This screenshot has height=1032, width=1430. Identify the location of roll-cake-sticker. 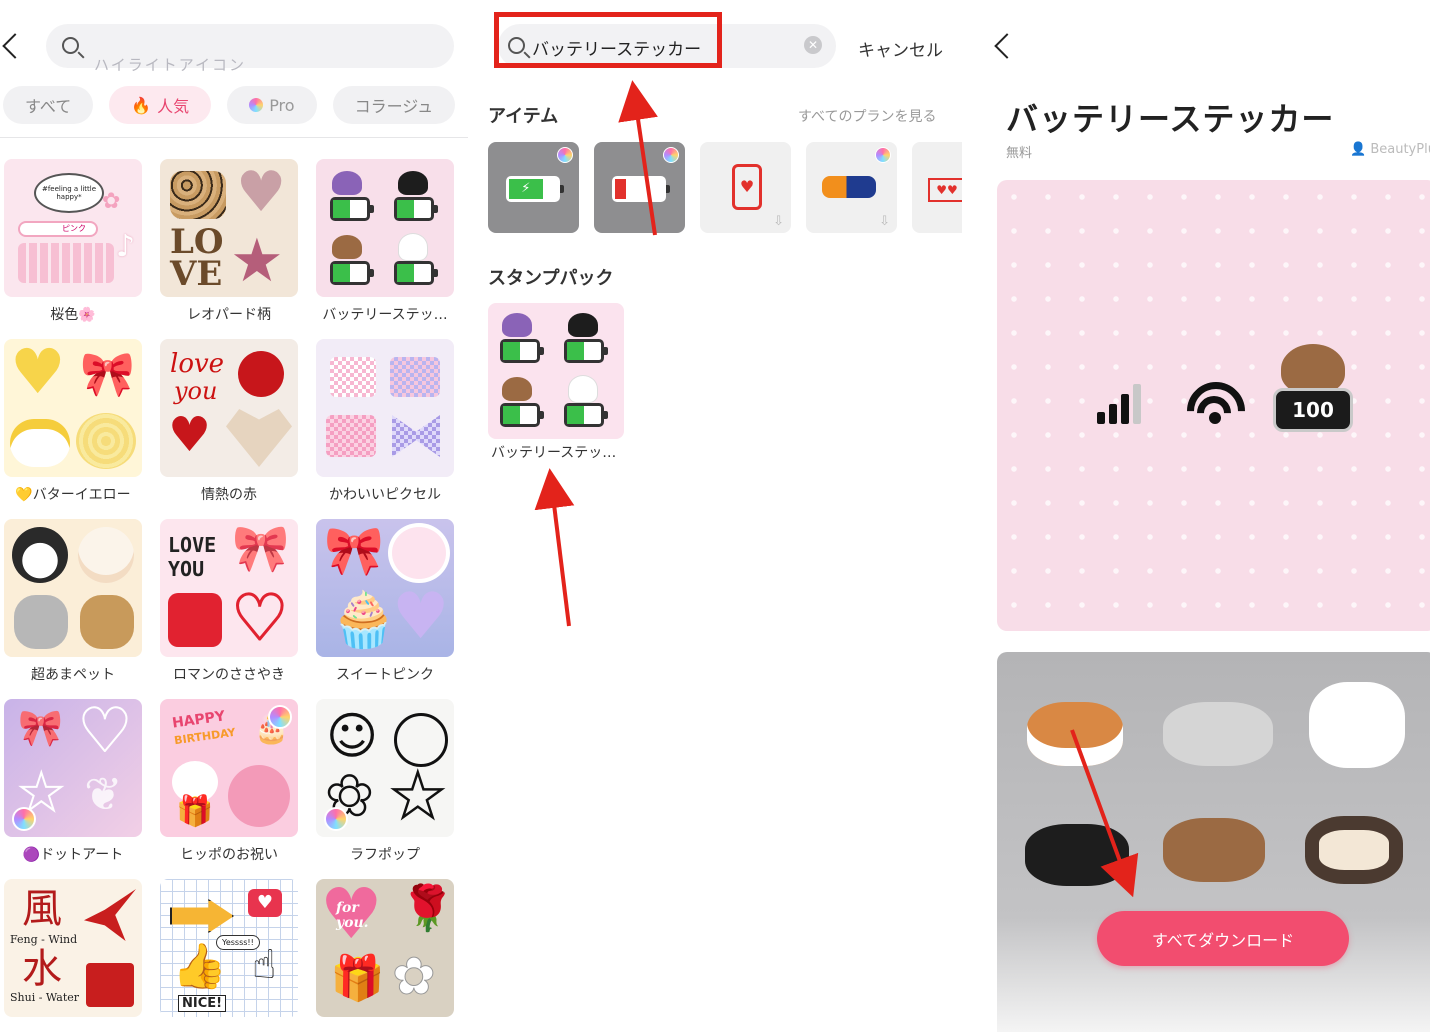
(106, 441).